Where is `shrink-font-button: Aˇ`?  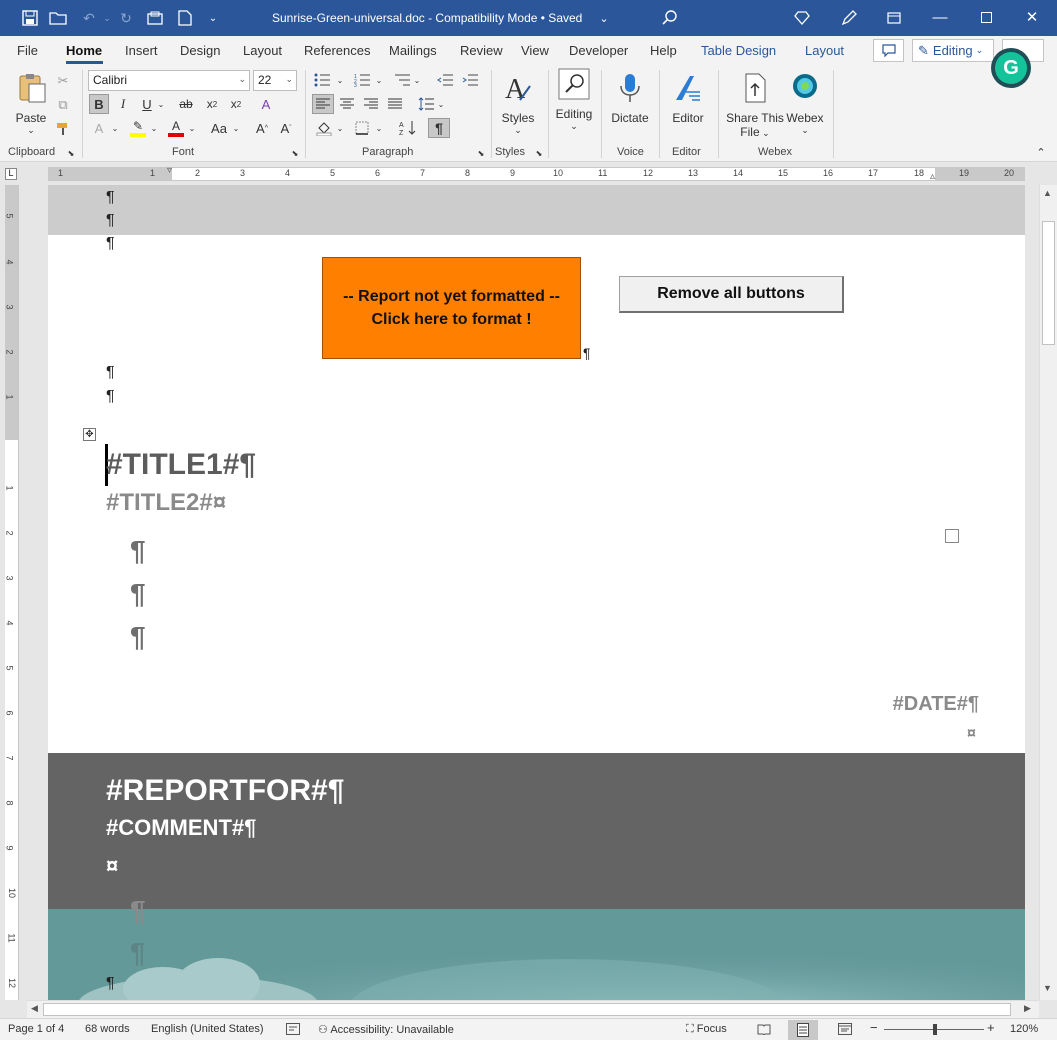 shrink-font-button: Aˇ is located at coordinates (286, 128).